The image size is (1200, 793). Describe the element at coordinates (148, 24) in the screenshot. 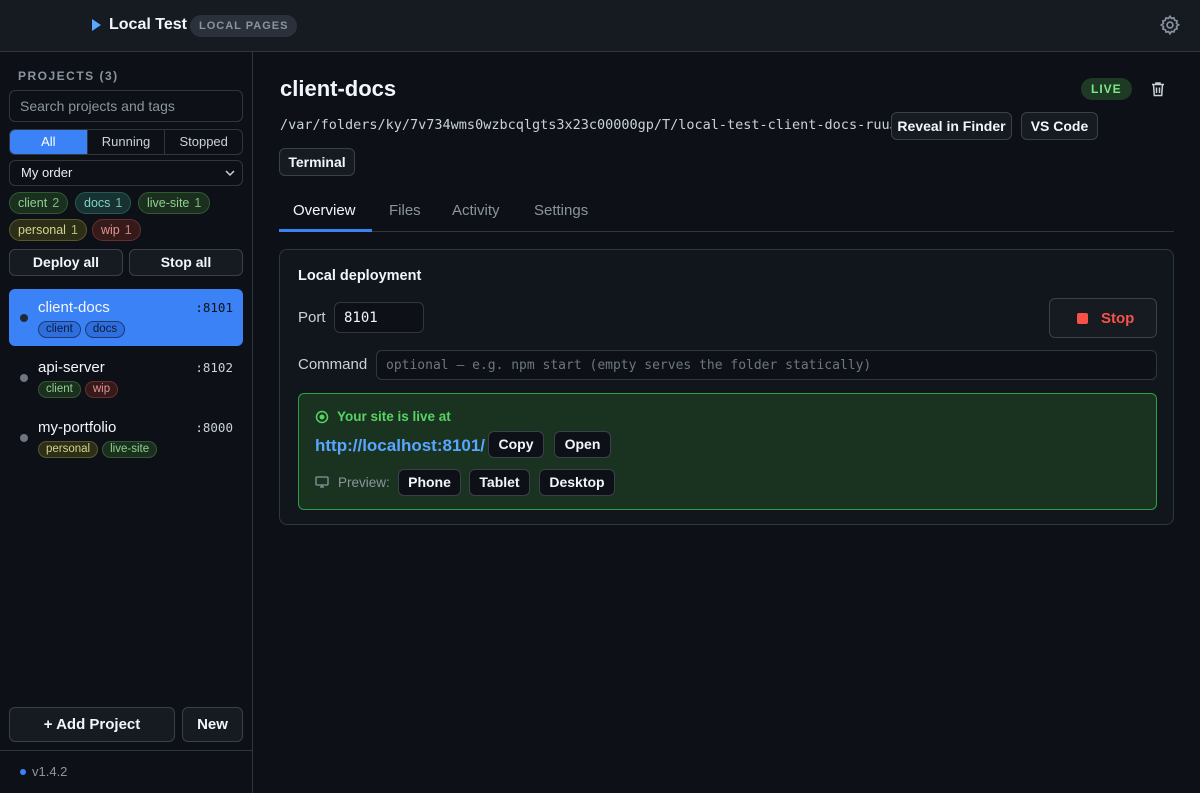

I see `app-title: Local Test` at that location.